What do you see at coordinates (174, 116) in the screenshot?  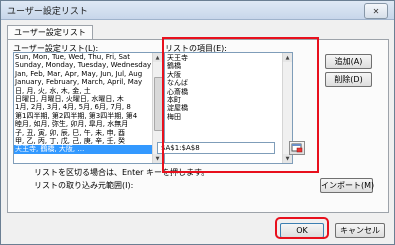 I see `list-entry-line: 梅田` at bounding box center [174, 116].